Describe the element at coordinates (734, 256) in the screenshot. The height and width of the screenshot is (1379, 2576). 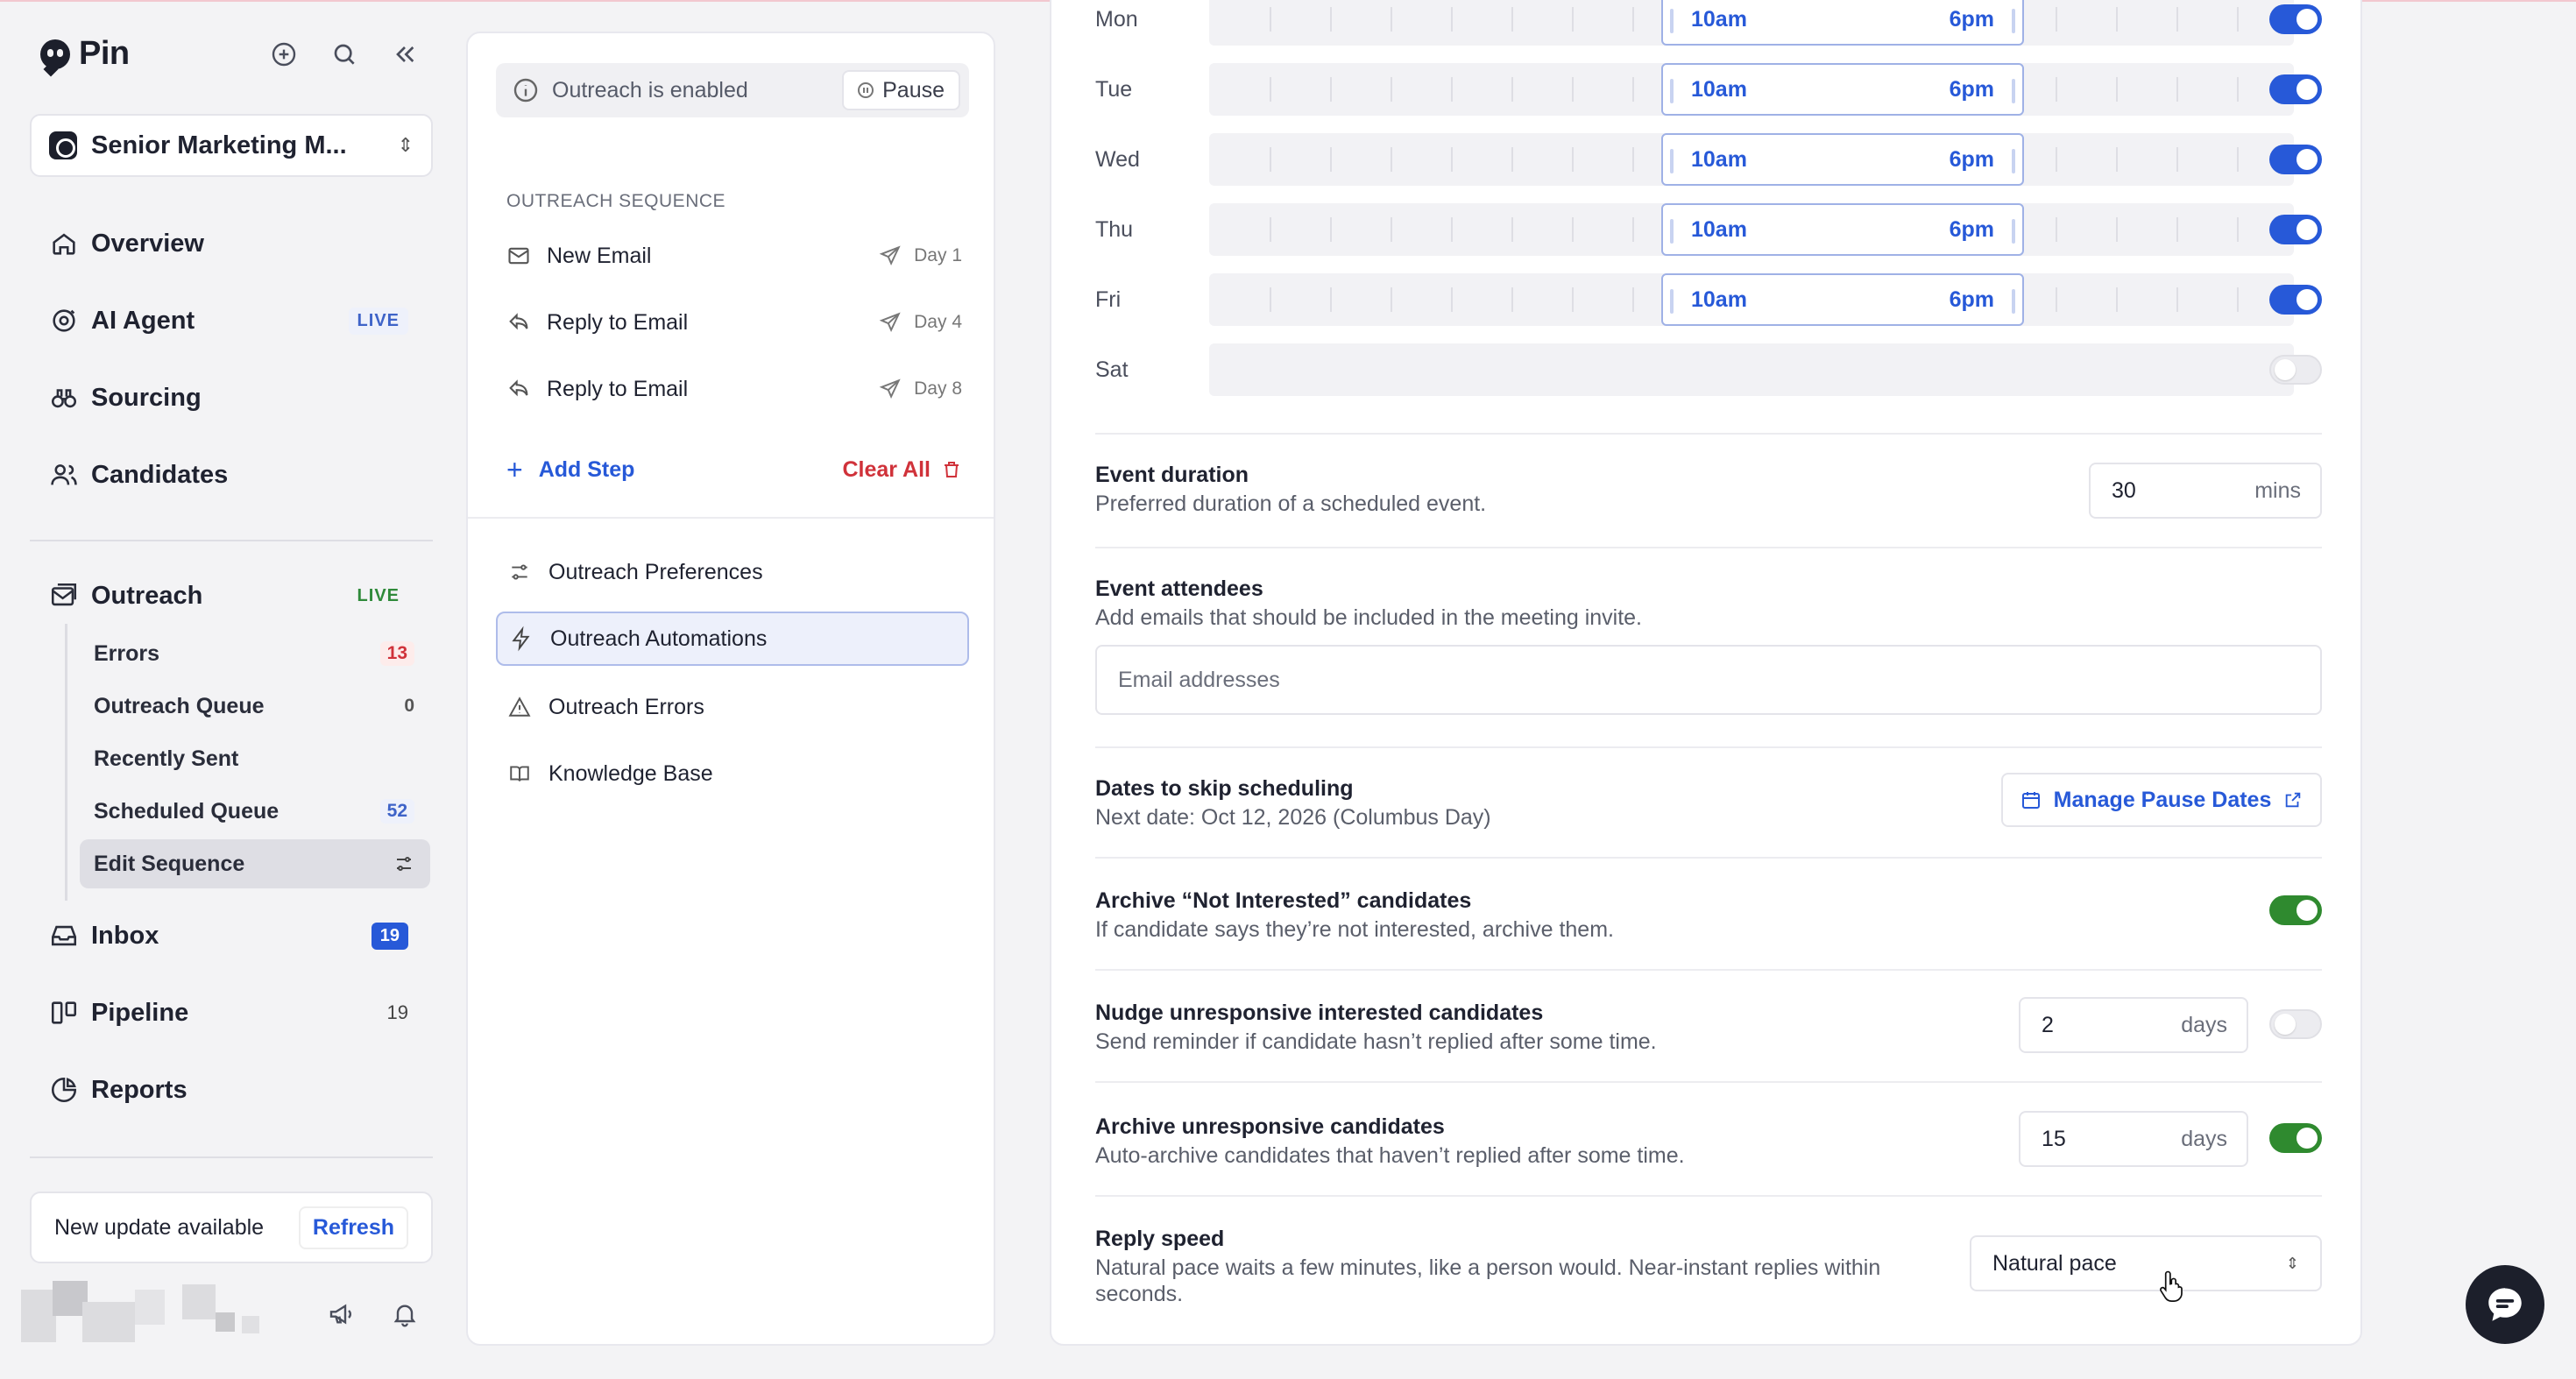
I see `sequence-step: New Email Day 1` at that location.